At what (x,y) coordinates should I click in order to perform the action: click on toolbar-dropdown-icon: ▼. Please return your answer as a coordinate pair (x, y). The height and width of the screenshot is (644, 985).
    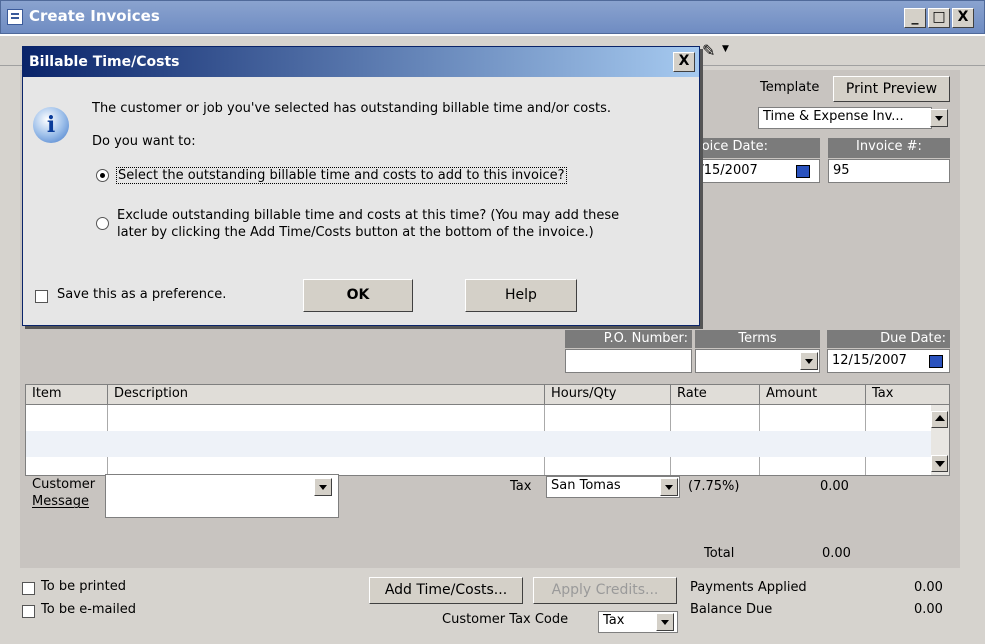
    Looking at the image, I should click on (725, 49).